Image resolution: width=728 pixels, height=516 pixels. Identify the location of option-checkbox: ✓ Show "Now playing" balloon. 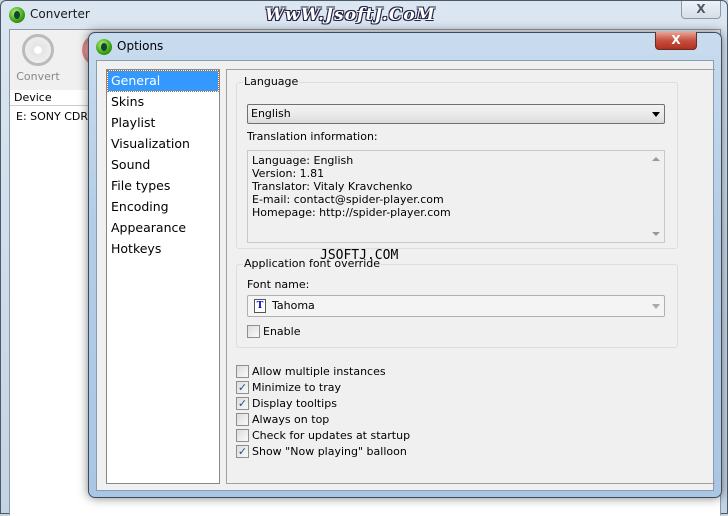
(321, 451).